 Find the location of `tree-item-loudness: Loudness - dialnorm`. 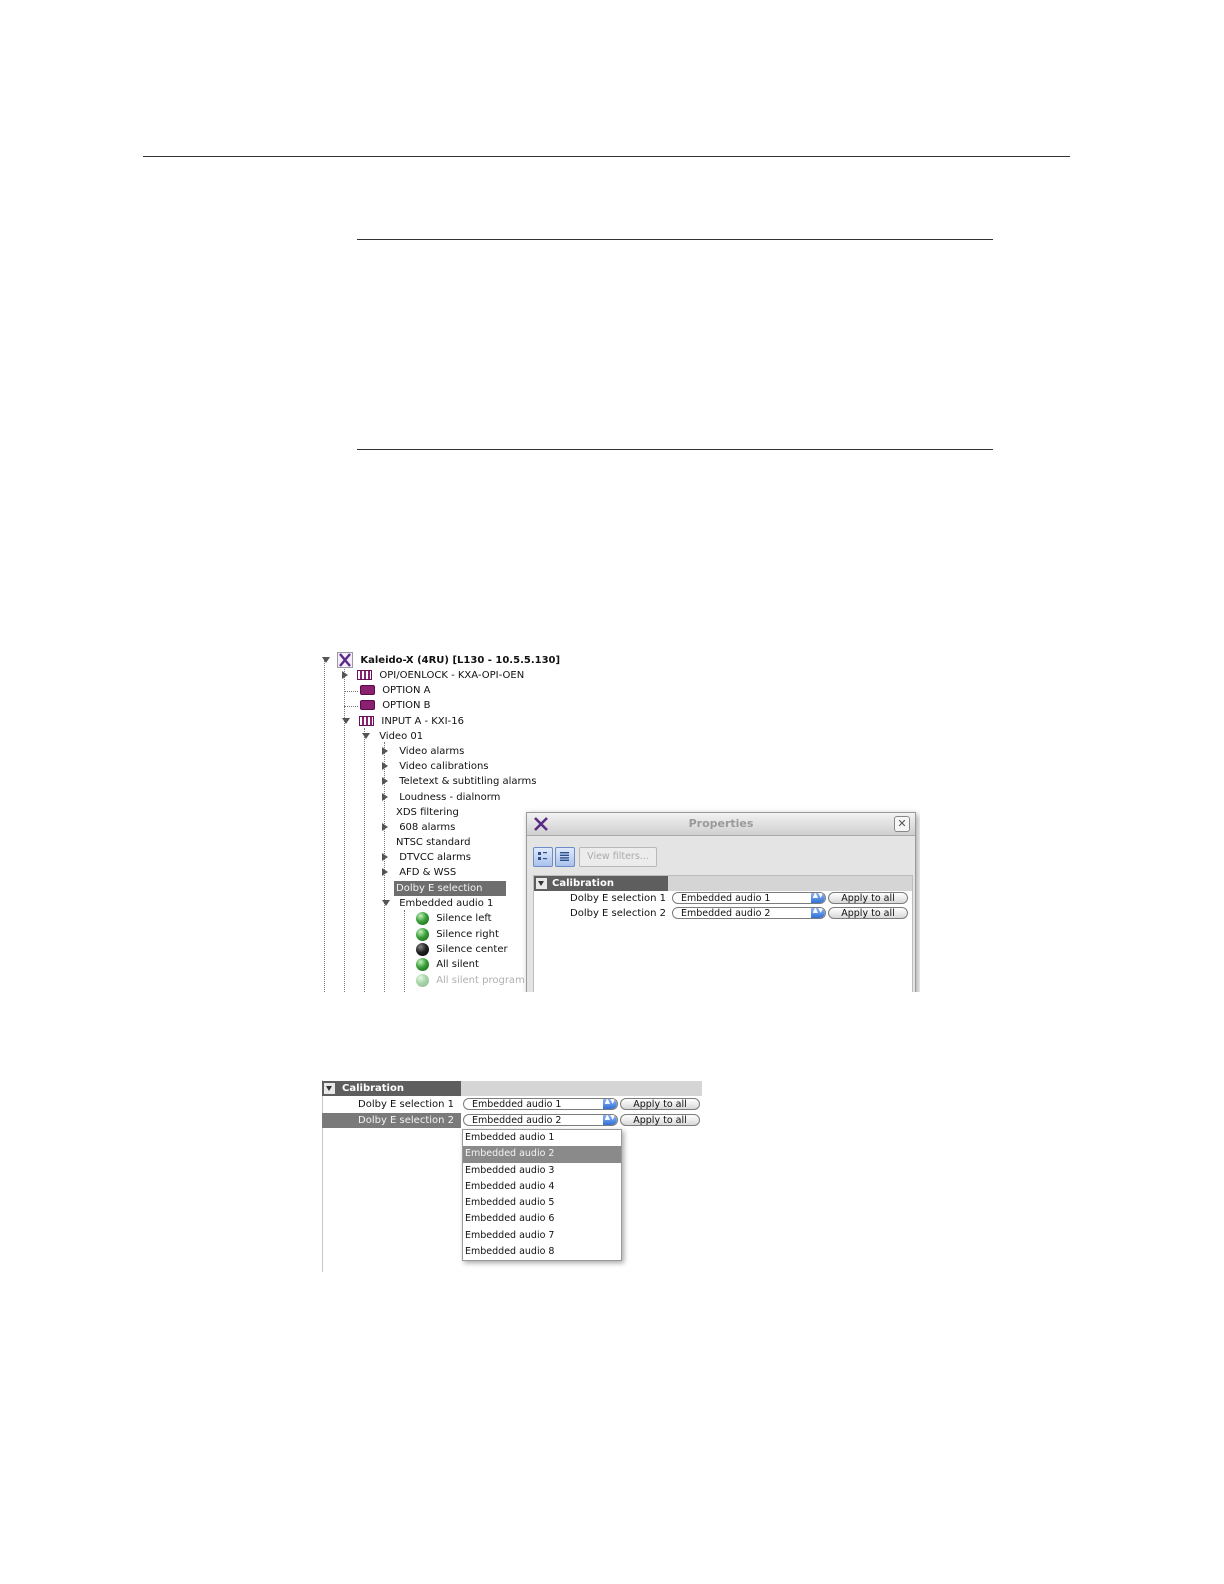

tree-item-loudness: Loudness - dialnorm is located at coordinates (441, 797).